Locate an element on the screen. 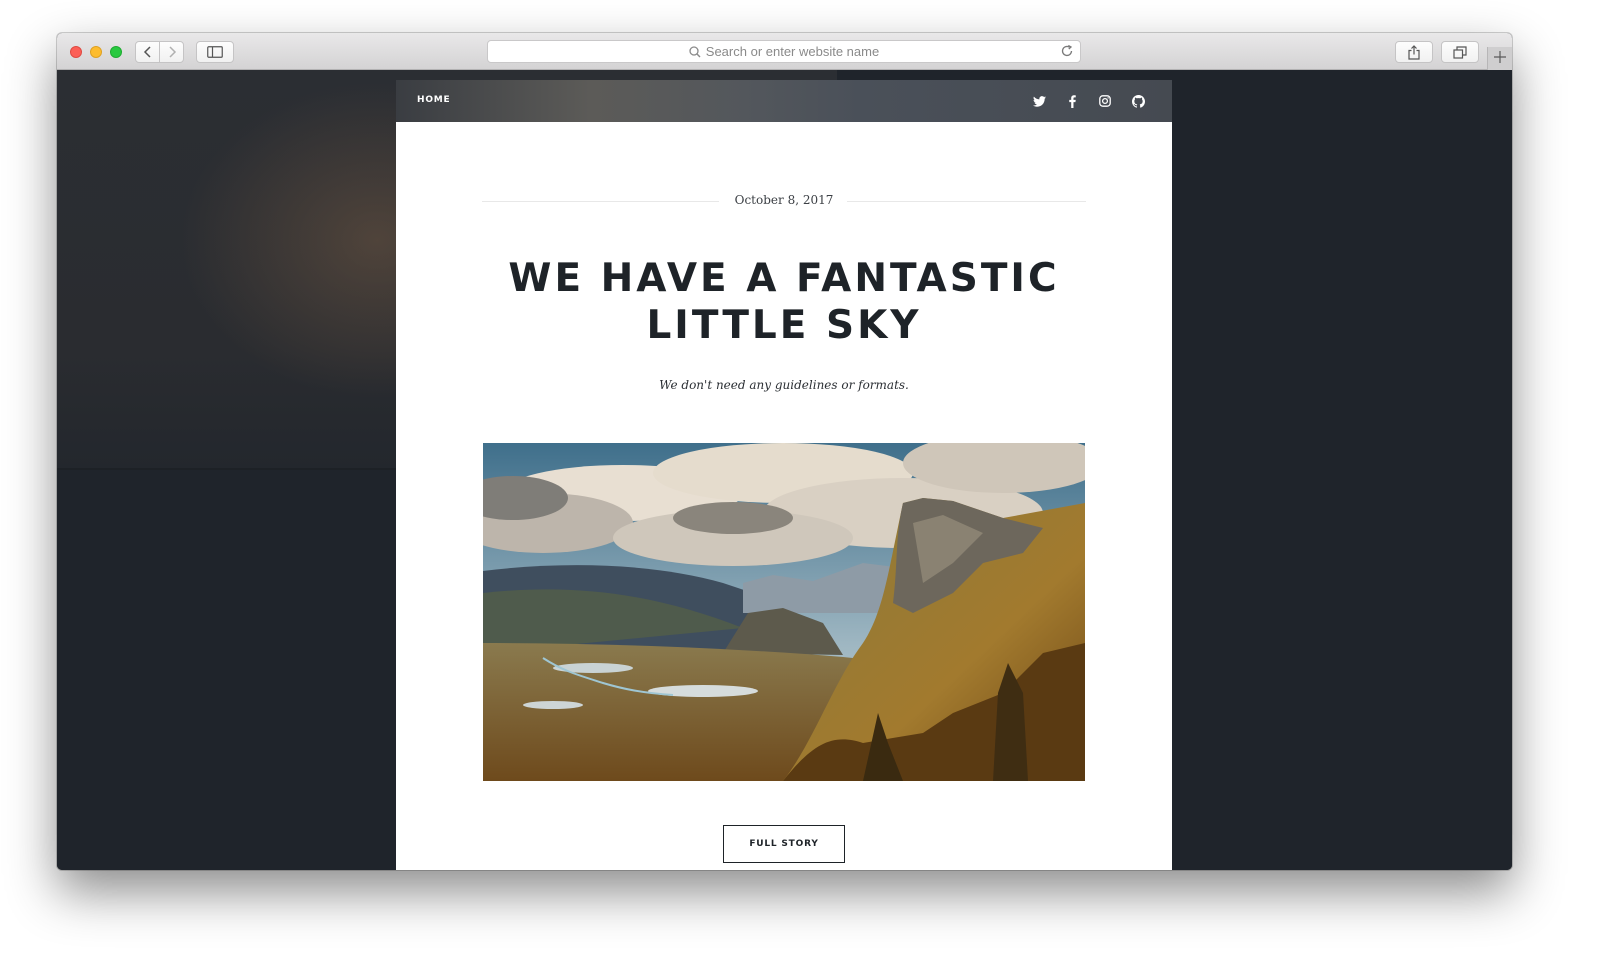 The height and width of the screenshot is (970, 1600). forward-icon is located at coordinates (172, 52).